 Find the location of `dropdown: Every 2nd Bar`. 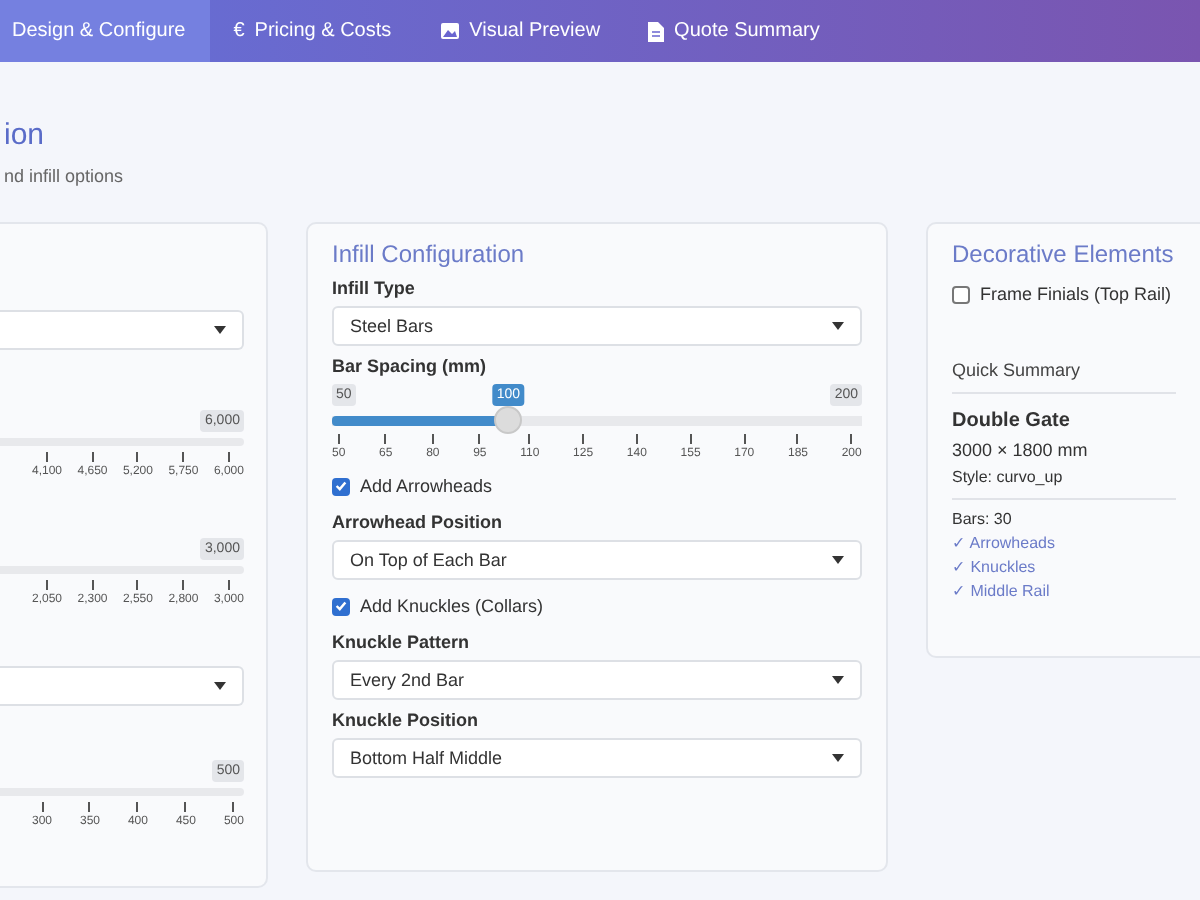

dropdown: Every 2nd Bar is located at coordinates (597, 680).